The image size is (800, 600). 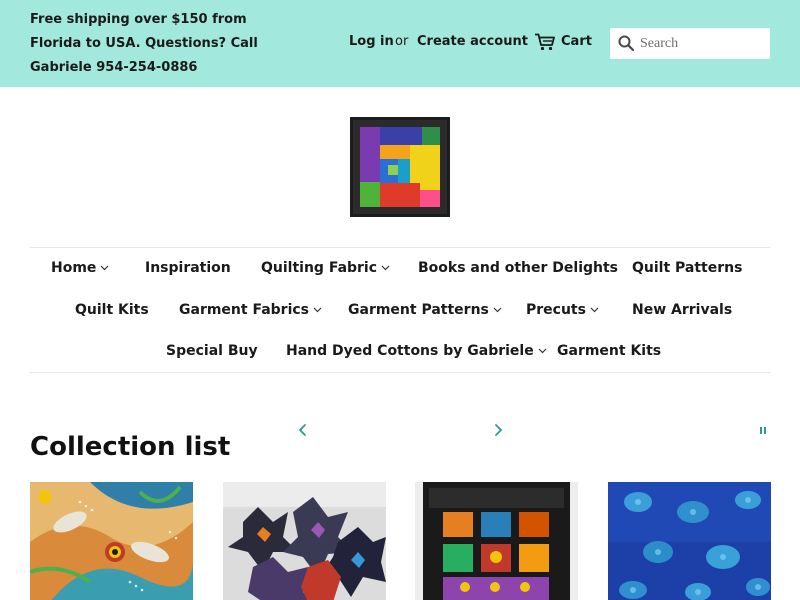 I want to click on nav-item-quilt-kits-label: Quilt Kits, so click(x=112, y=310).